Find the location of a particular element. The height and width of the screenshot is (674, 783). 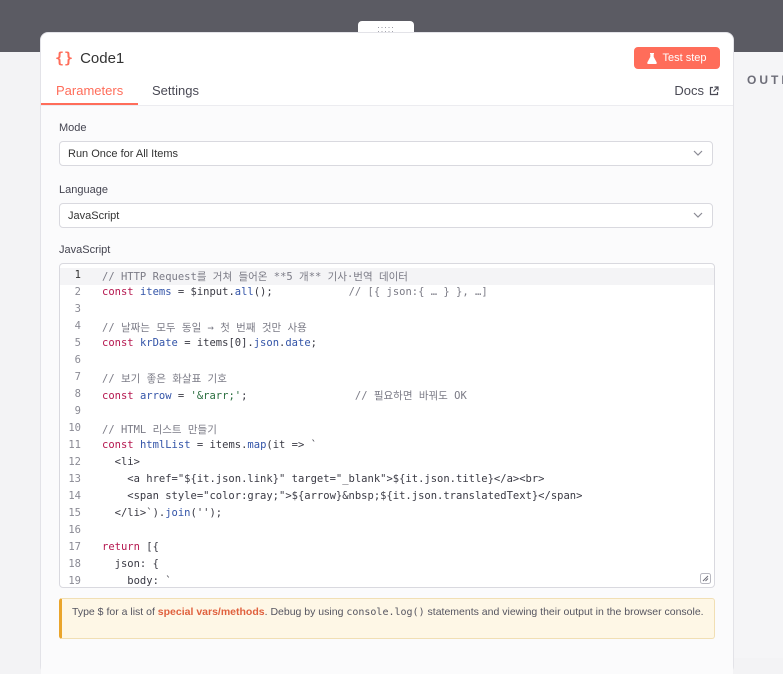

code-text: const arrow = '&rarr;'; // 필요하면 바꿔도 OK is located at coordinates (284, 396).